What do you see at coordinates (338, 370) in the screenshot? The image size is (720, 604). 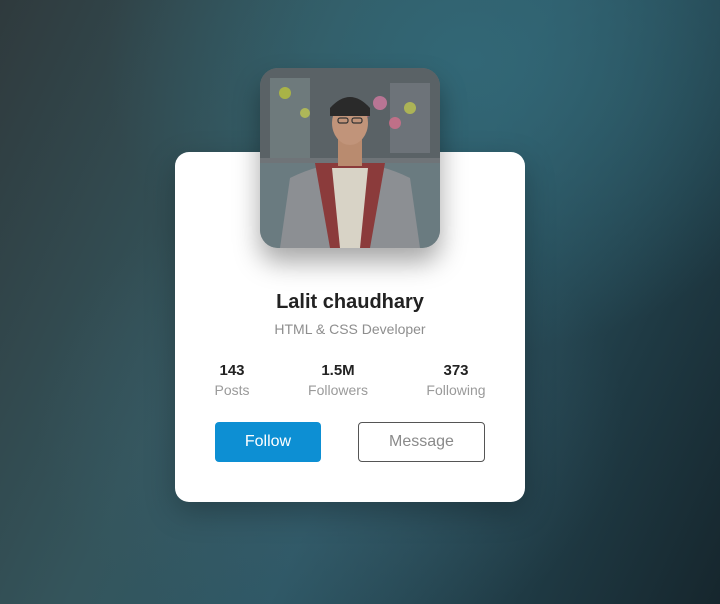 I see `stat-followers-value: 1.5M` at bounding box center [338, 370].